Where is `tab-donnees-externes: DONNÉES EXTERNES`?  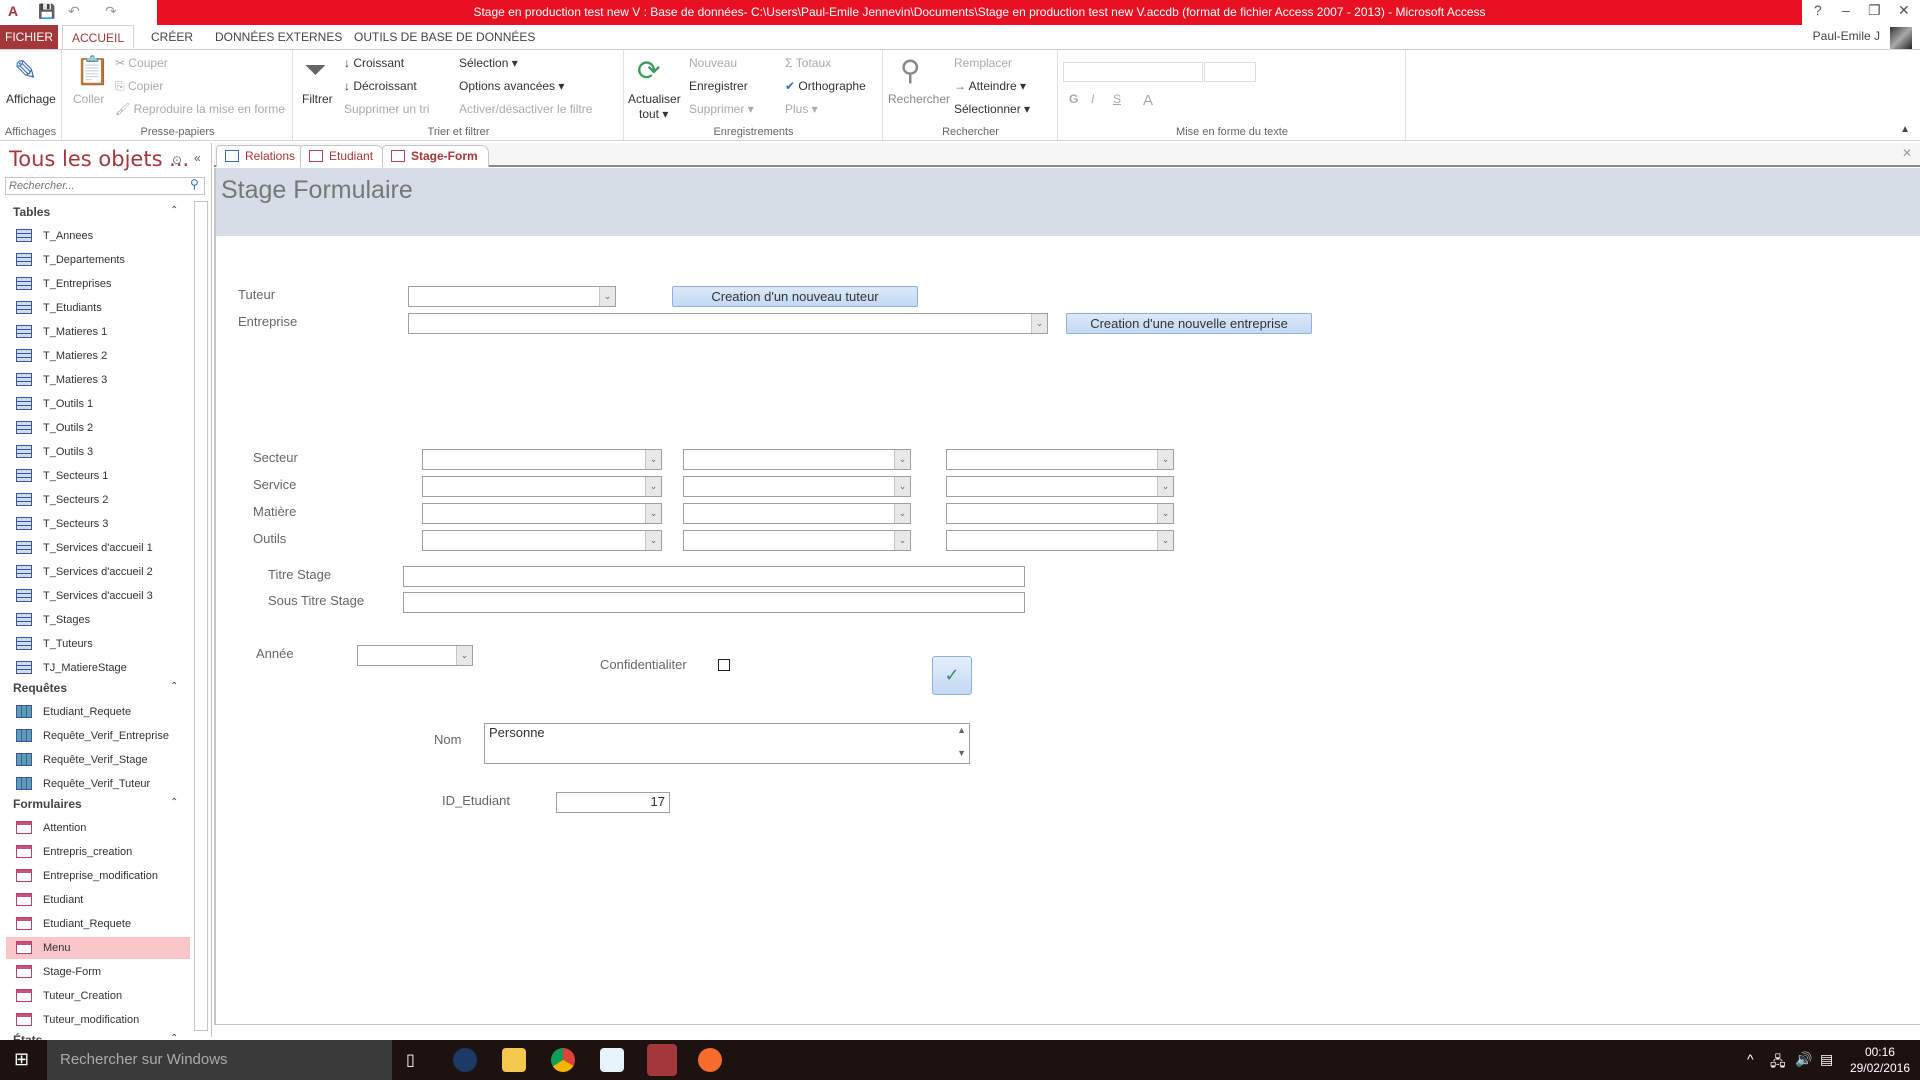 tab-donnees-externes: DONNÉES EXTERNES is located at coordinates (278, 37).